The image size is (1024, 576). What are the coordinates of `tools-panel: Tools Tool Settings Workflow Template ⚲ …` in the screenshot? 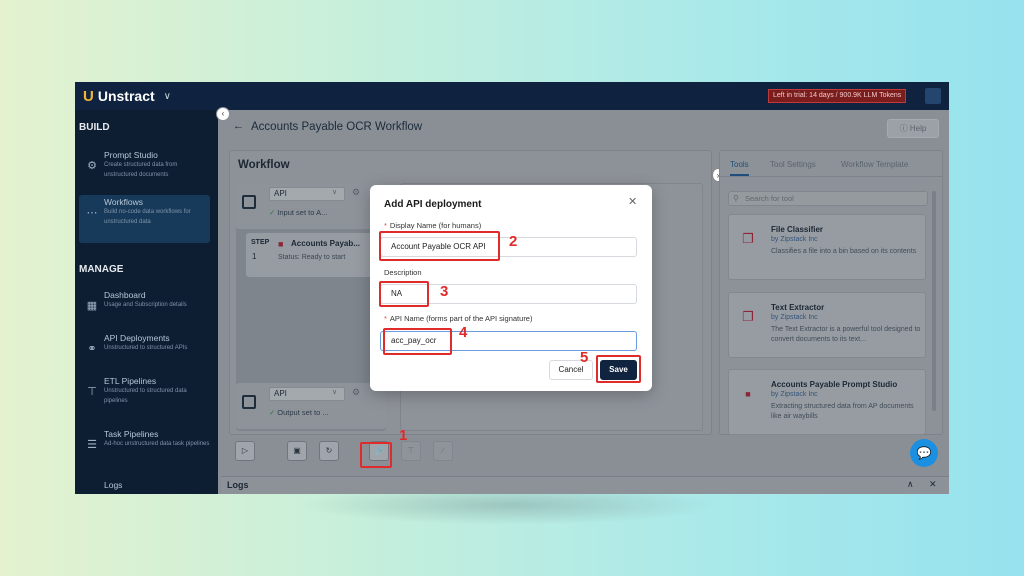 It's located at (831, 292).